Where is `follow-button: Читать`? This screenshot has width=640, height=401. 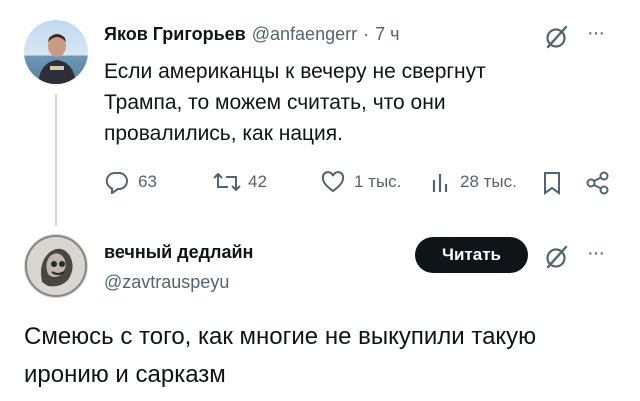 follow-button: Читать is located at coordinates (471, 255).